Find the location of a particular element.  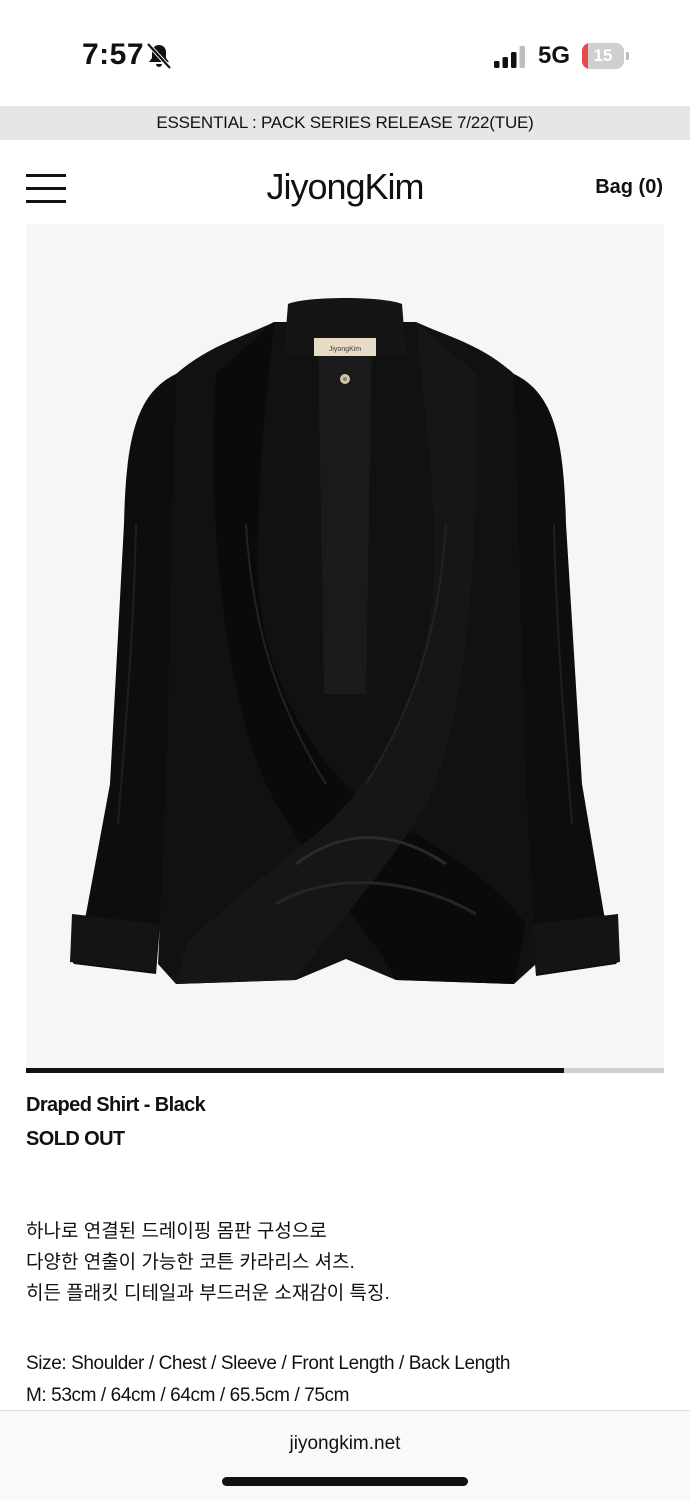

description-line: 다양한 연출이 가능한 코튼 카라리스 셔츠. is located at coordinates (190, 1262).